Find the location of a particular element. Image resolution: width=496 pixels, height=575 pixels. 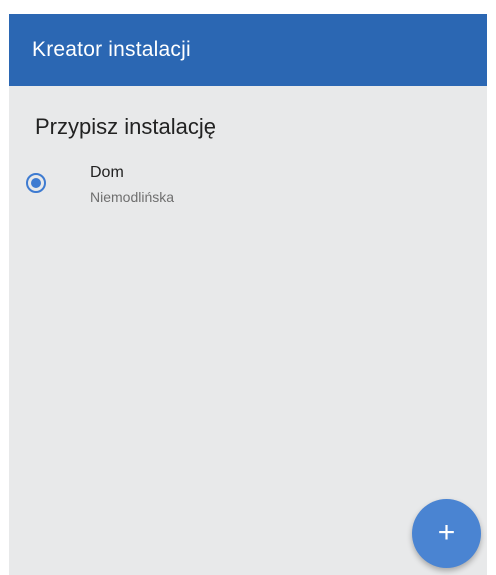

installation-name: Dom is located at coordinates (107, 172).